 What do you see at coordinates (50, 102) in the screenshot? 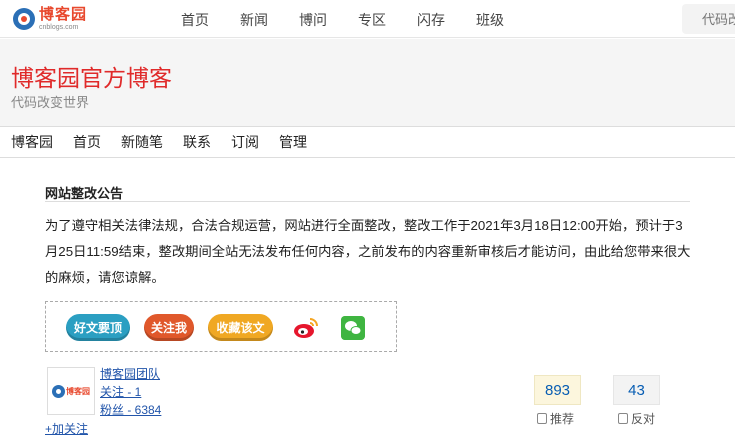
I see `blog-subtitle: 代码改变世界` at bounding box center [50, 102].